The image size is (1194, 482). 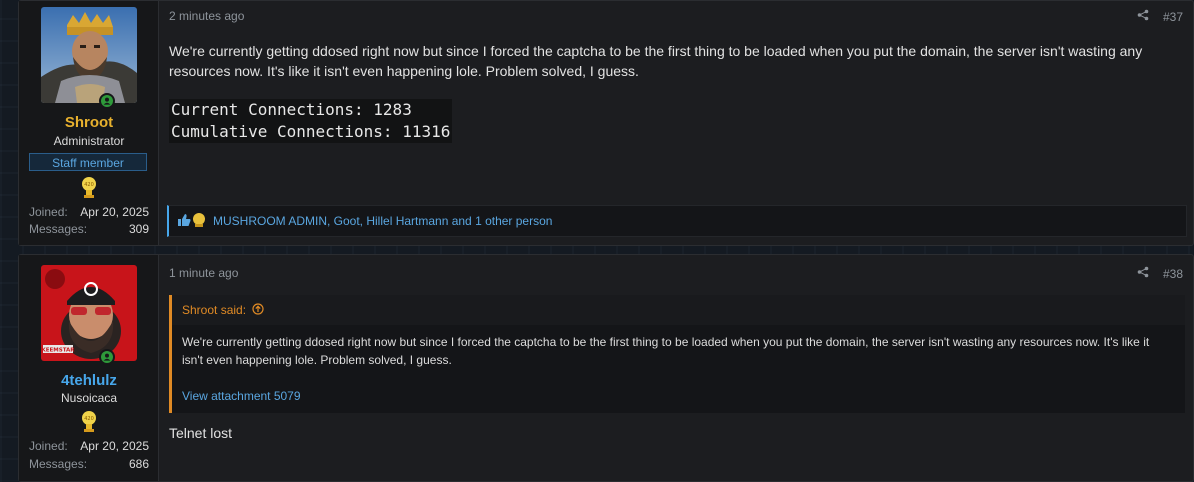 What do you see at coordinates (206, 16) in the screenshot?
I see `post-date: 2 minutes ago` at bounding box center [206, 16].